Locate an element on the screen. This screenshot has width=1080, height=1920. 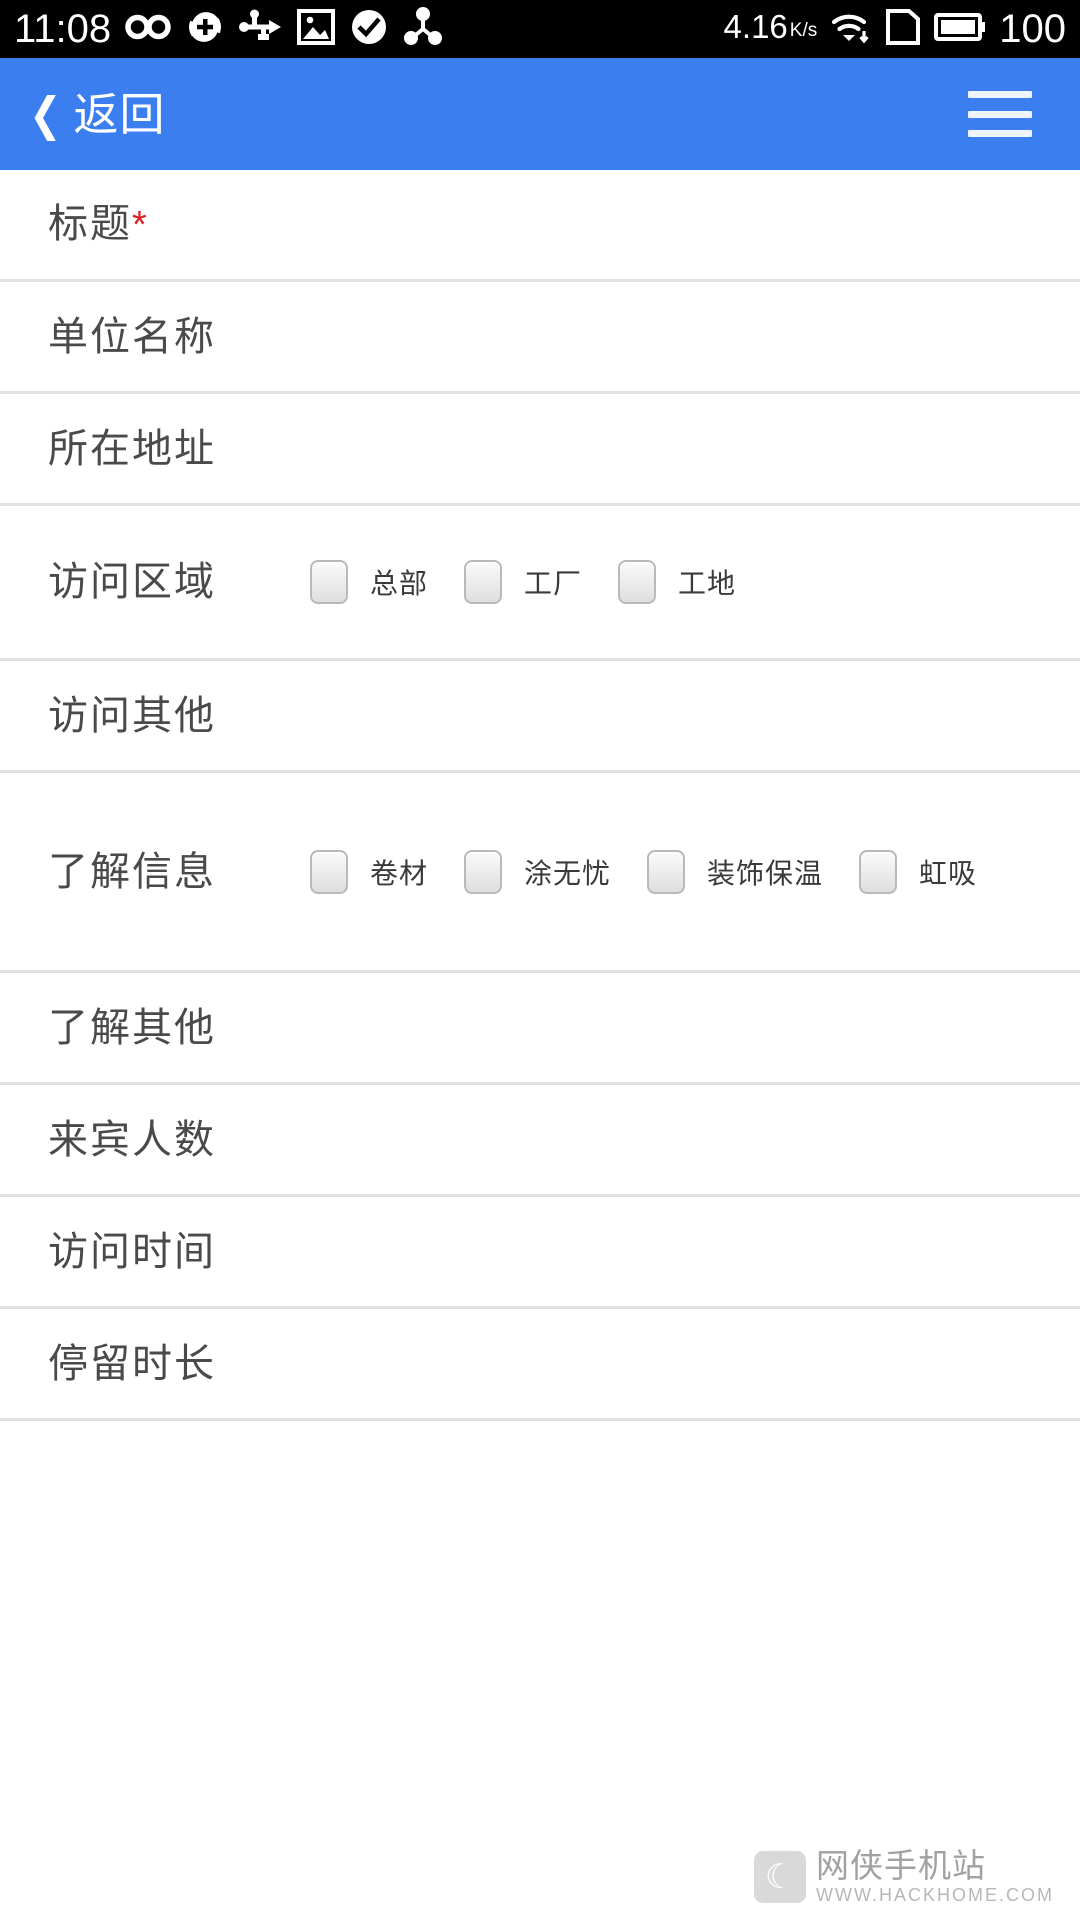
watermark: ☾ 网侠手机站 WWW.HACKHOME.COM is located at coordinates (904, 1877).